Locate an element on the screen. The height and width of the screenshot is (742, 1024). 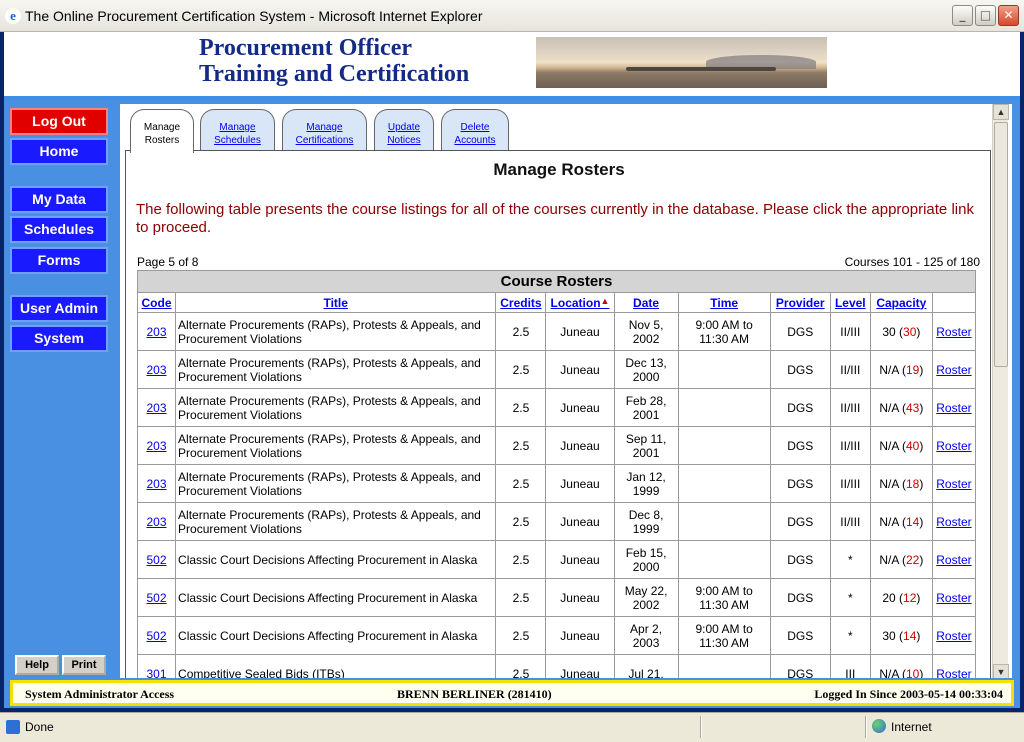
col-header-time: Time is located at coordinates (724, 302).